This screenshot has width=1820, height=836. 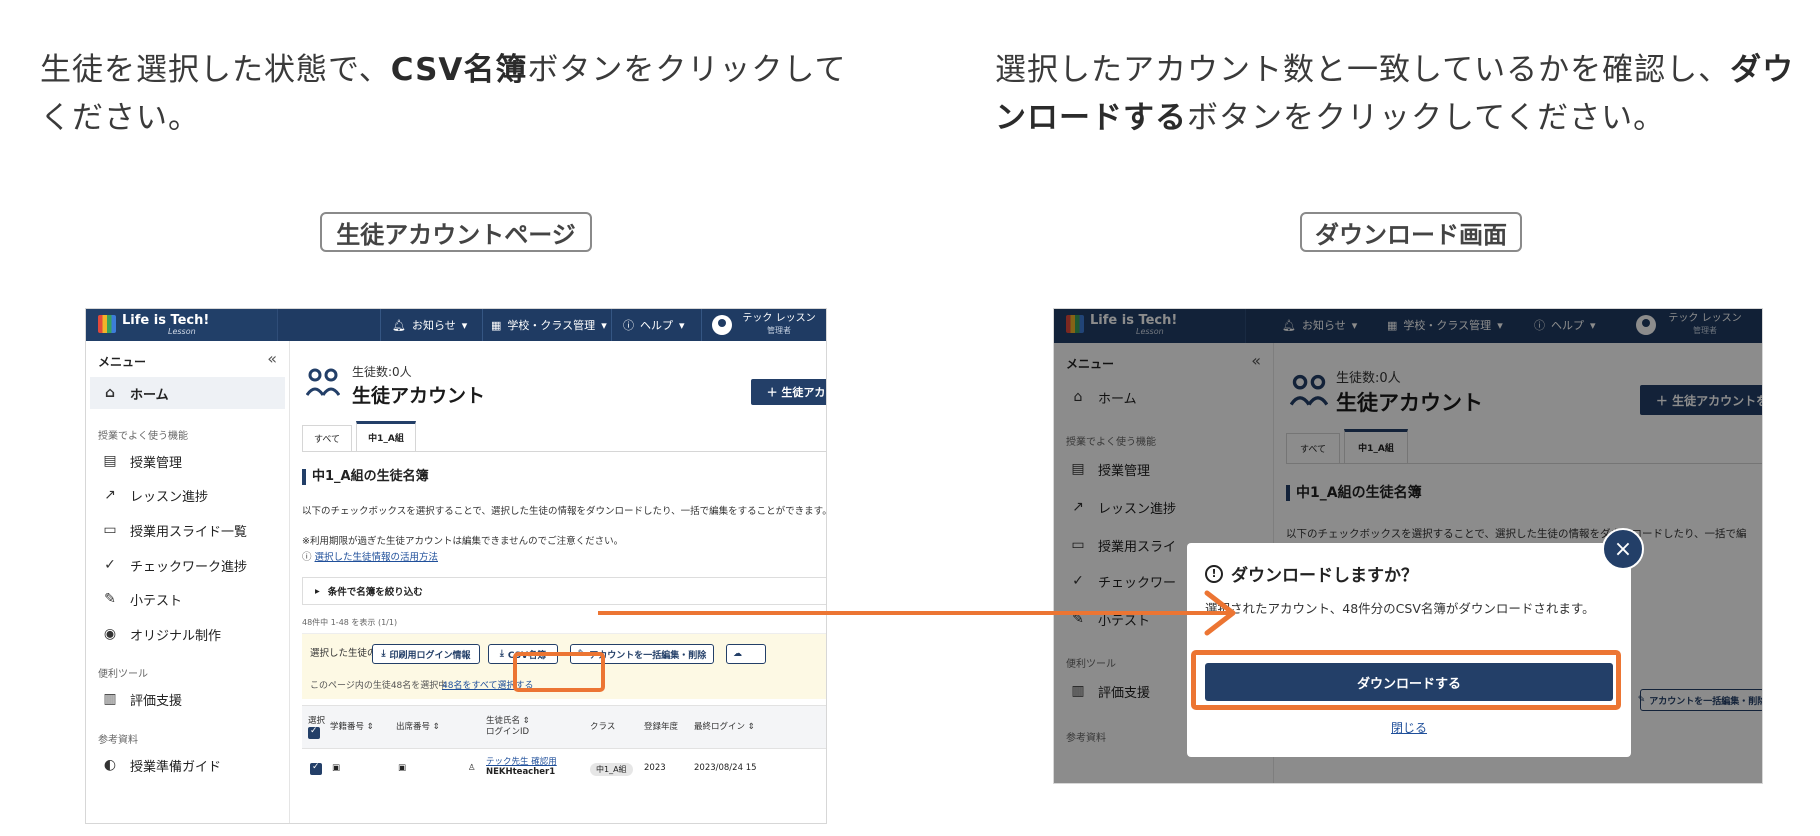 What do you see at coordinates (314, 732) in the screenshot?
I see `select-all-checkbox` at bounding box center [314, 732].